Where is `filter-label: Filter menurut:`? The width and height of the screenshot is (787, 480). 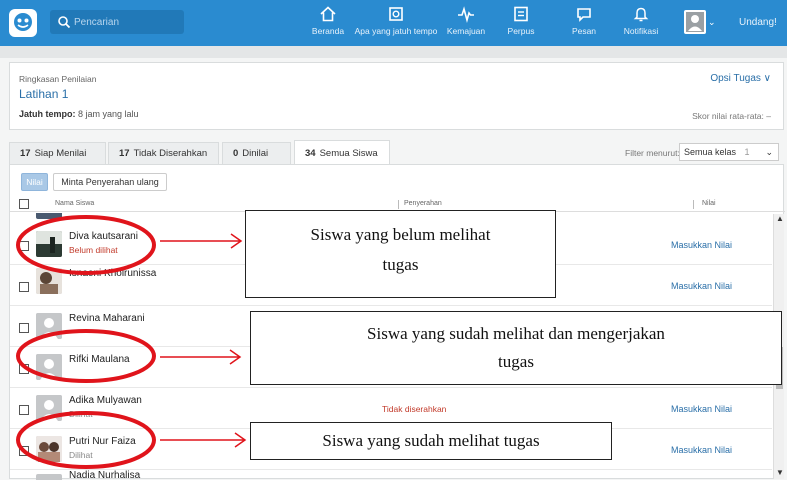 filter-label: Filter menurut: is located at coordinates (652, 153).